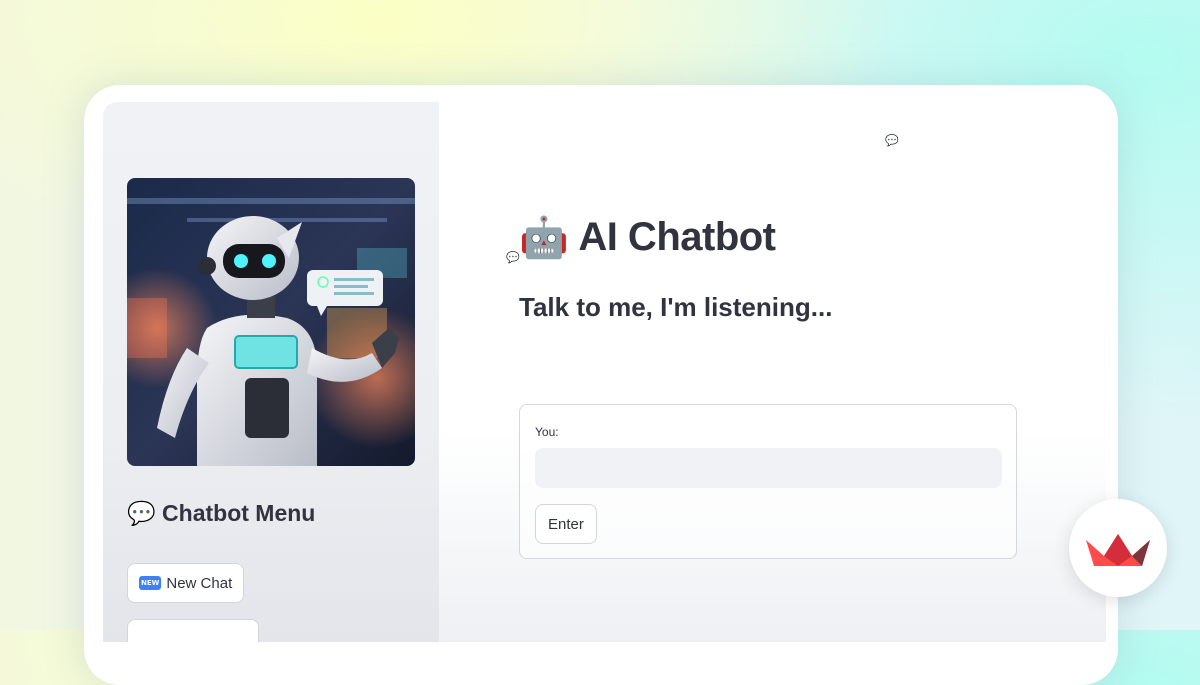 This screenshot has height=685, width=1200. Describe the element at coordinates (566, 524) in the screenshot. I see `enter-button: Enter` at that location.